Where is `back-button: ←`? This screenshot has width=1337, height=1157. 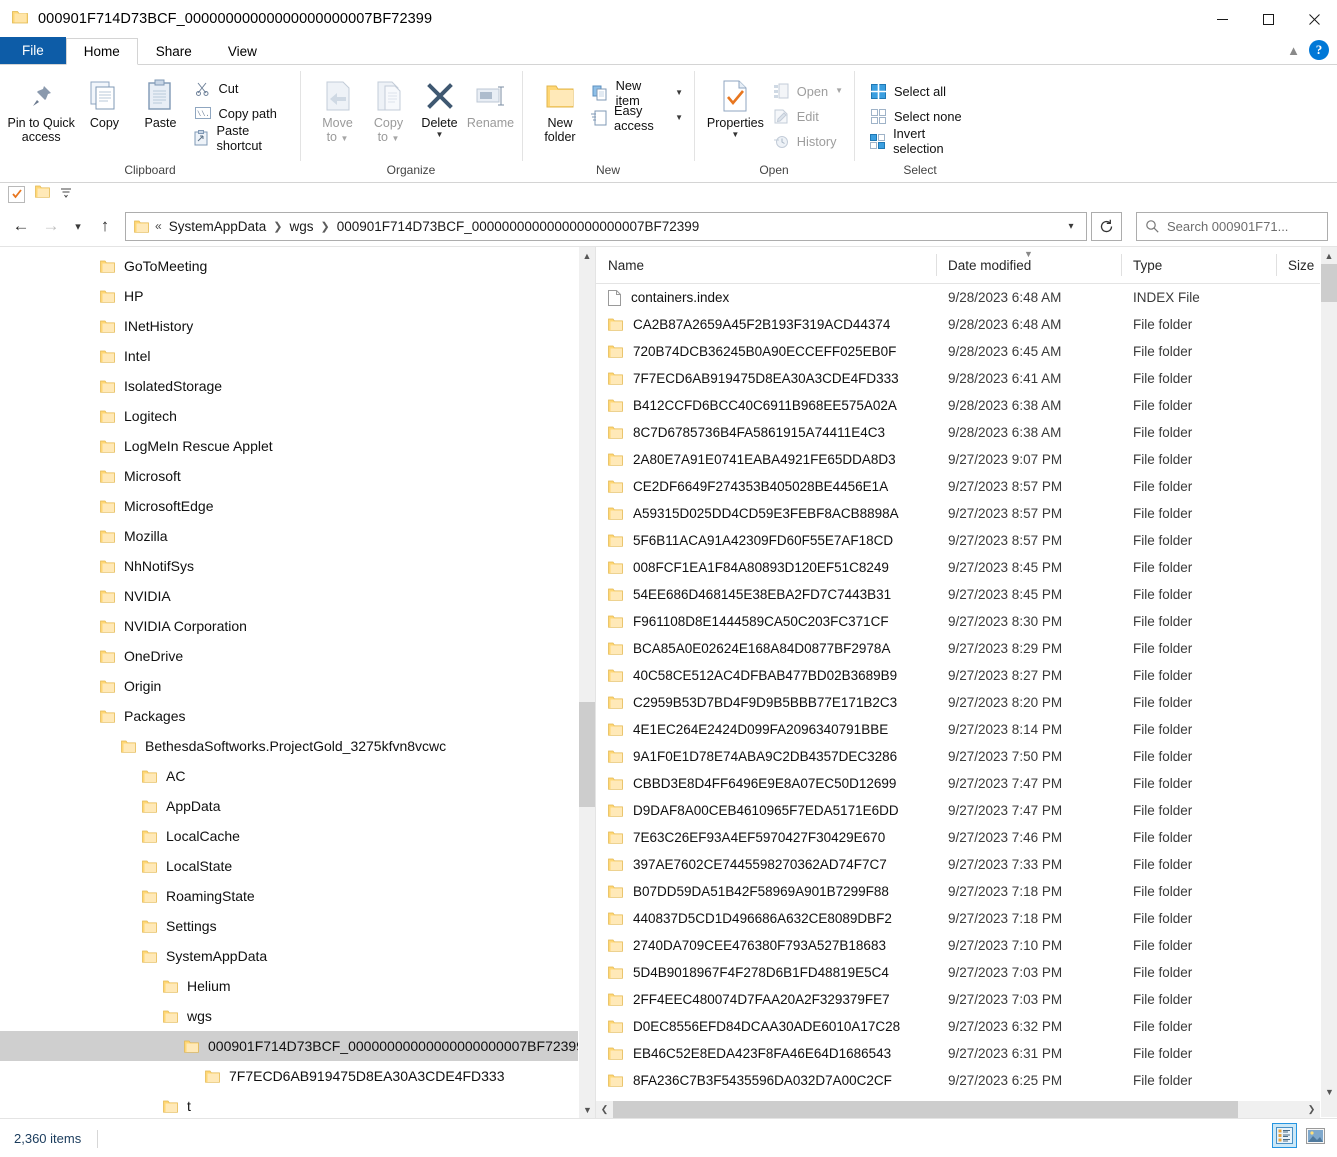
back-button: ← is located at coordinates (21, 226).